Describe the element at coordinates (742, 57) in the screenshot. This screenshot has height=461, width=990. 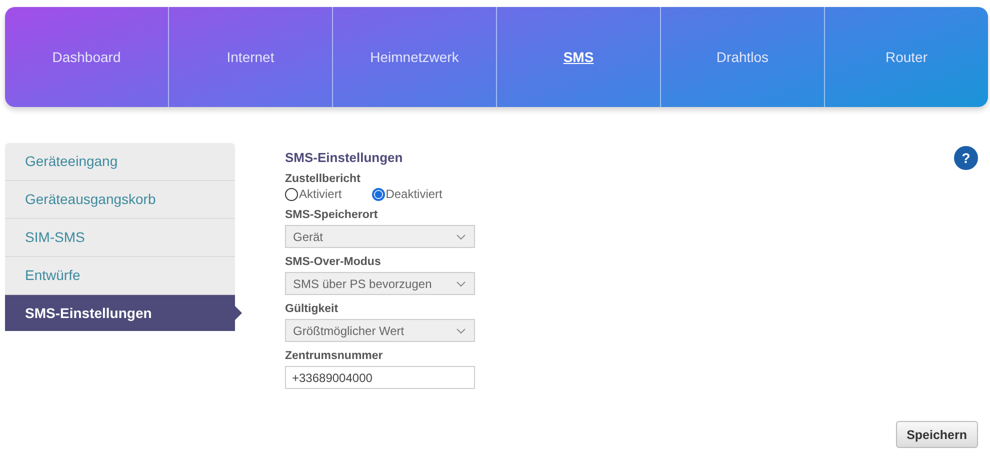
I see `nav-tab: Drahtlos` at that location.